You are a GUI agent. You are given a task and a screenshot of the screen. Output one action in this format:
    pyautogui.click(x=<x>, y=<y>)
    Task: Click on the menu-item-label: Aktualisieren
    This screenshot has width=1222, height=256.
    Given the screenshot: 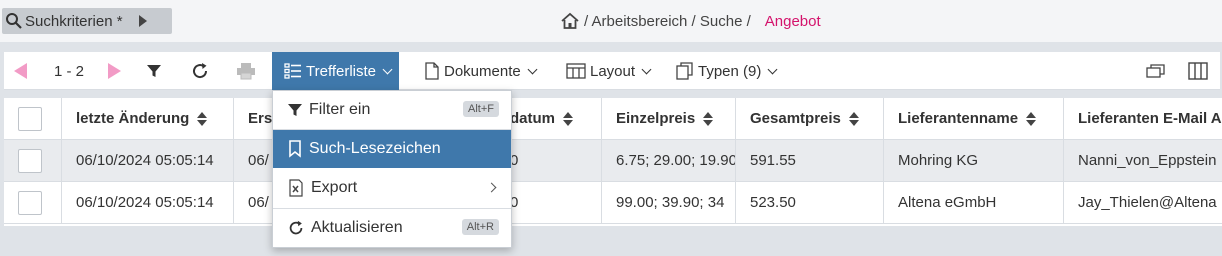 What is the action you would take?
    pyautogui.click(x=357, y=227)
    